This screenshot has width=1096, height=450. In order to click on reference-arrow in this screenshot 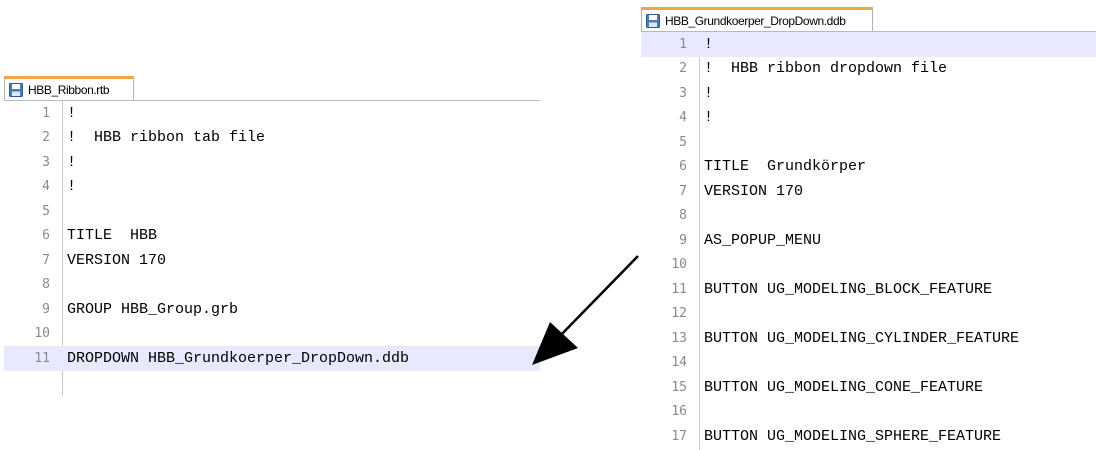, I will do `click(585, 310)`.